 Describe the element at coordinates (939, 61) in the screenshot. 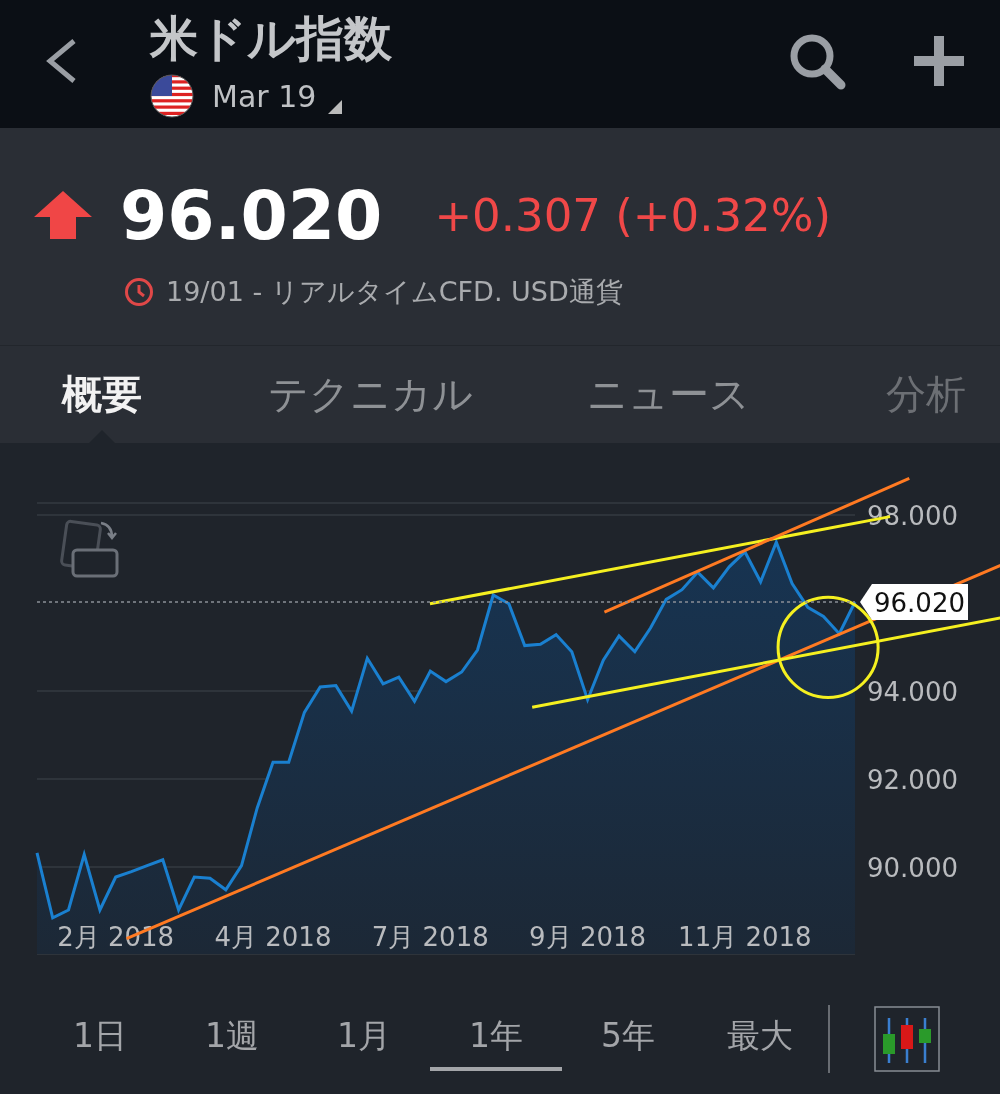

I see `add-icon` at that location.